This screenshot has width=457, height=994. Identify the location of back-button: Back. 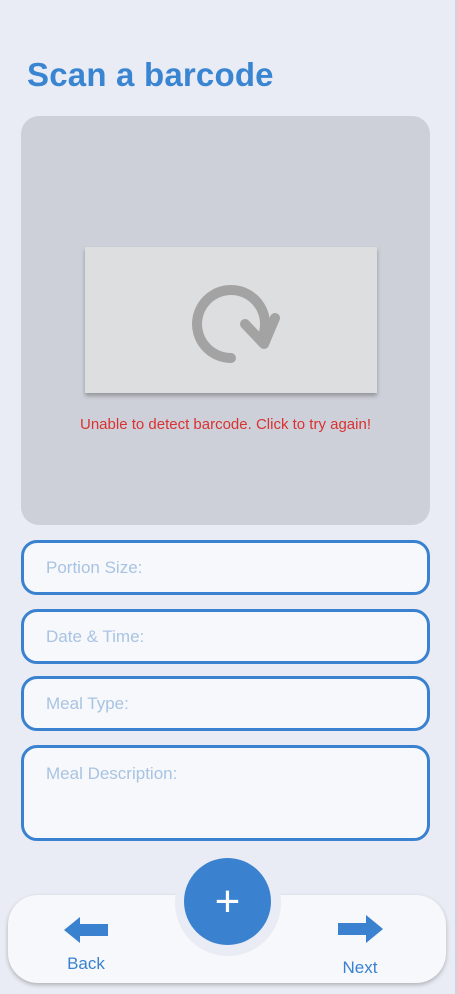
(86, 944).